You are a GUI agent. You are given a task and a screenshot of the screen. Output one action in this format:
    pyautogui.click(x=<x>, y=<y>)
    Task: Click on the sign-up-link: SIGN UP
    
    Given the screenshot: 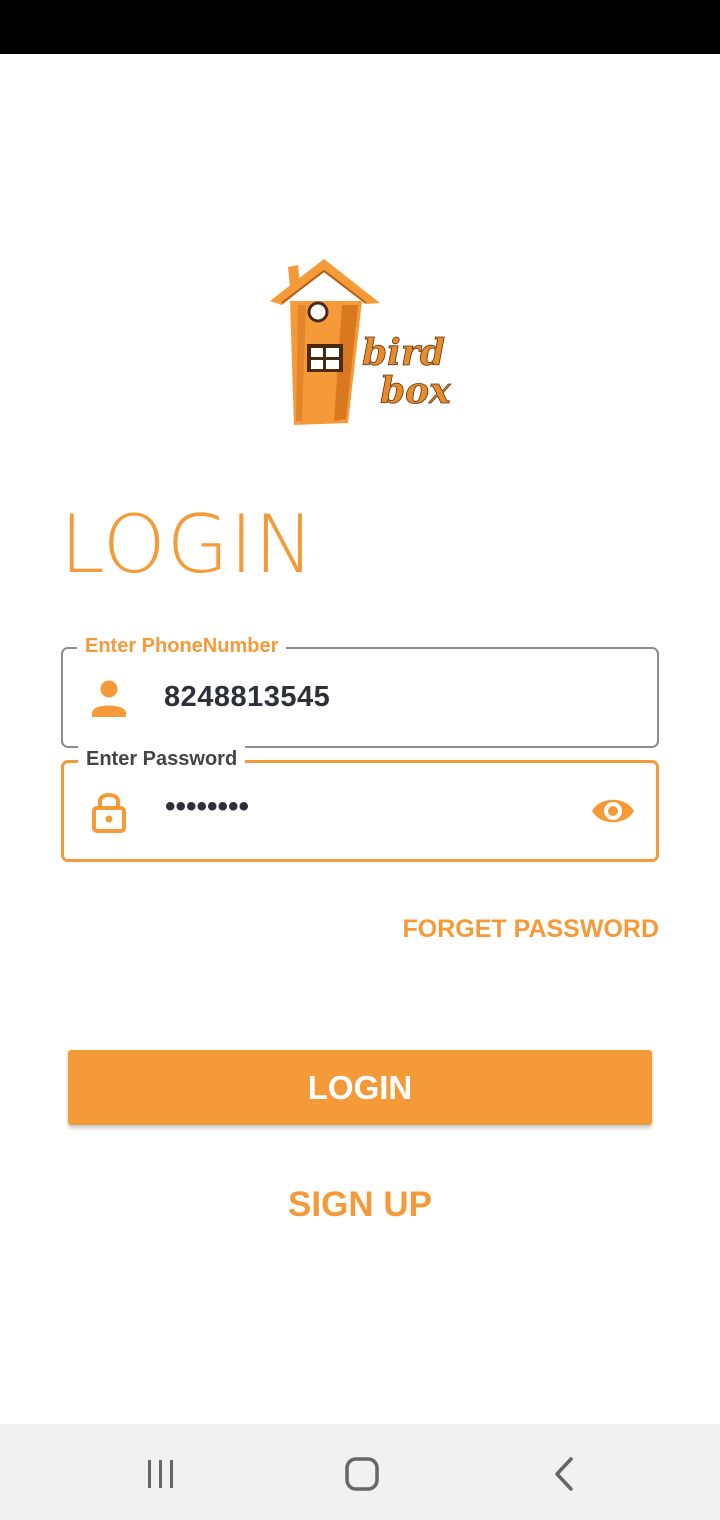 What is the action you would take?
    pyautogui.click(x=360, y=1205)
    